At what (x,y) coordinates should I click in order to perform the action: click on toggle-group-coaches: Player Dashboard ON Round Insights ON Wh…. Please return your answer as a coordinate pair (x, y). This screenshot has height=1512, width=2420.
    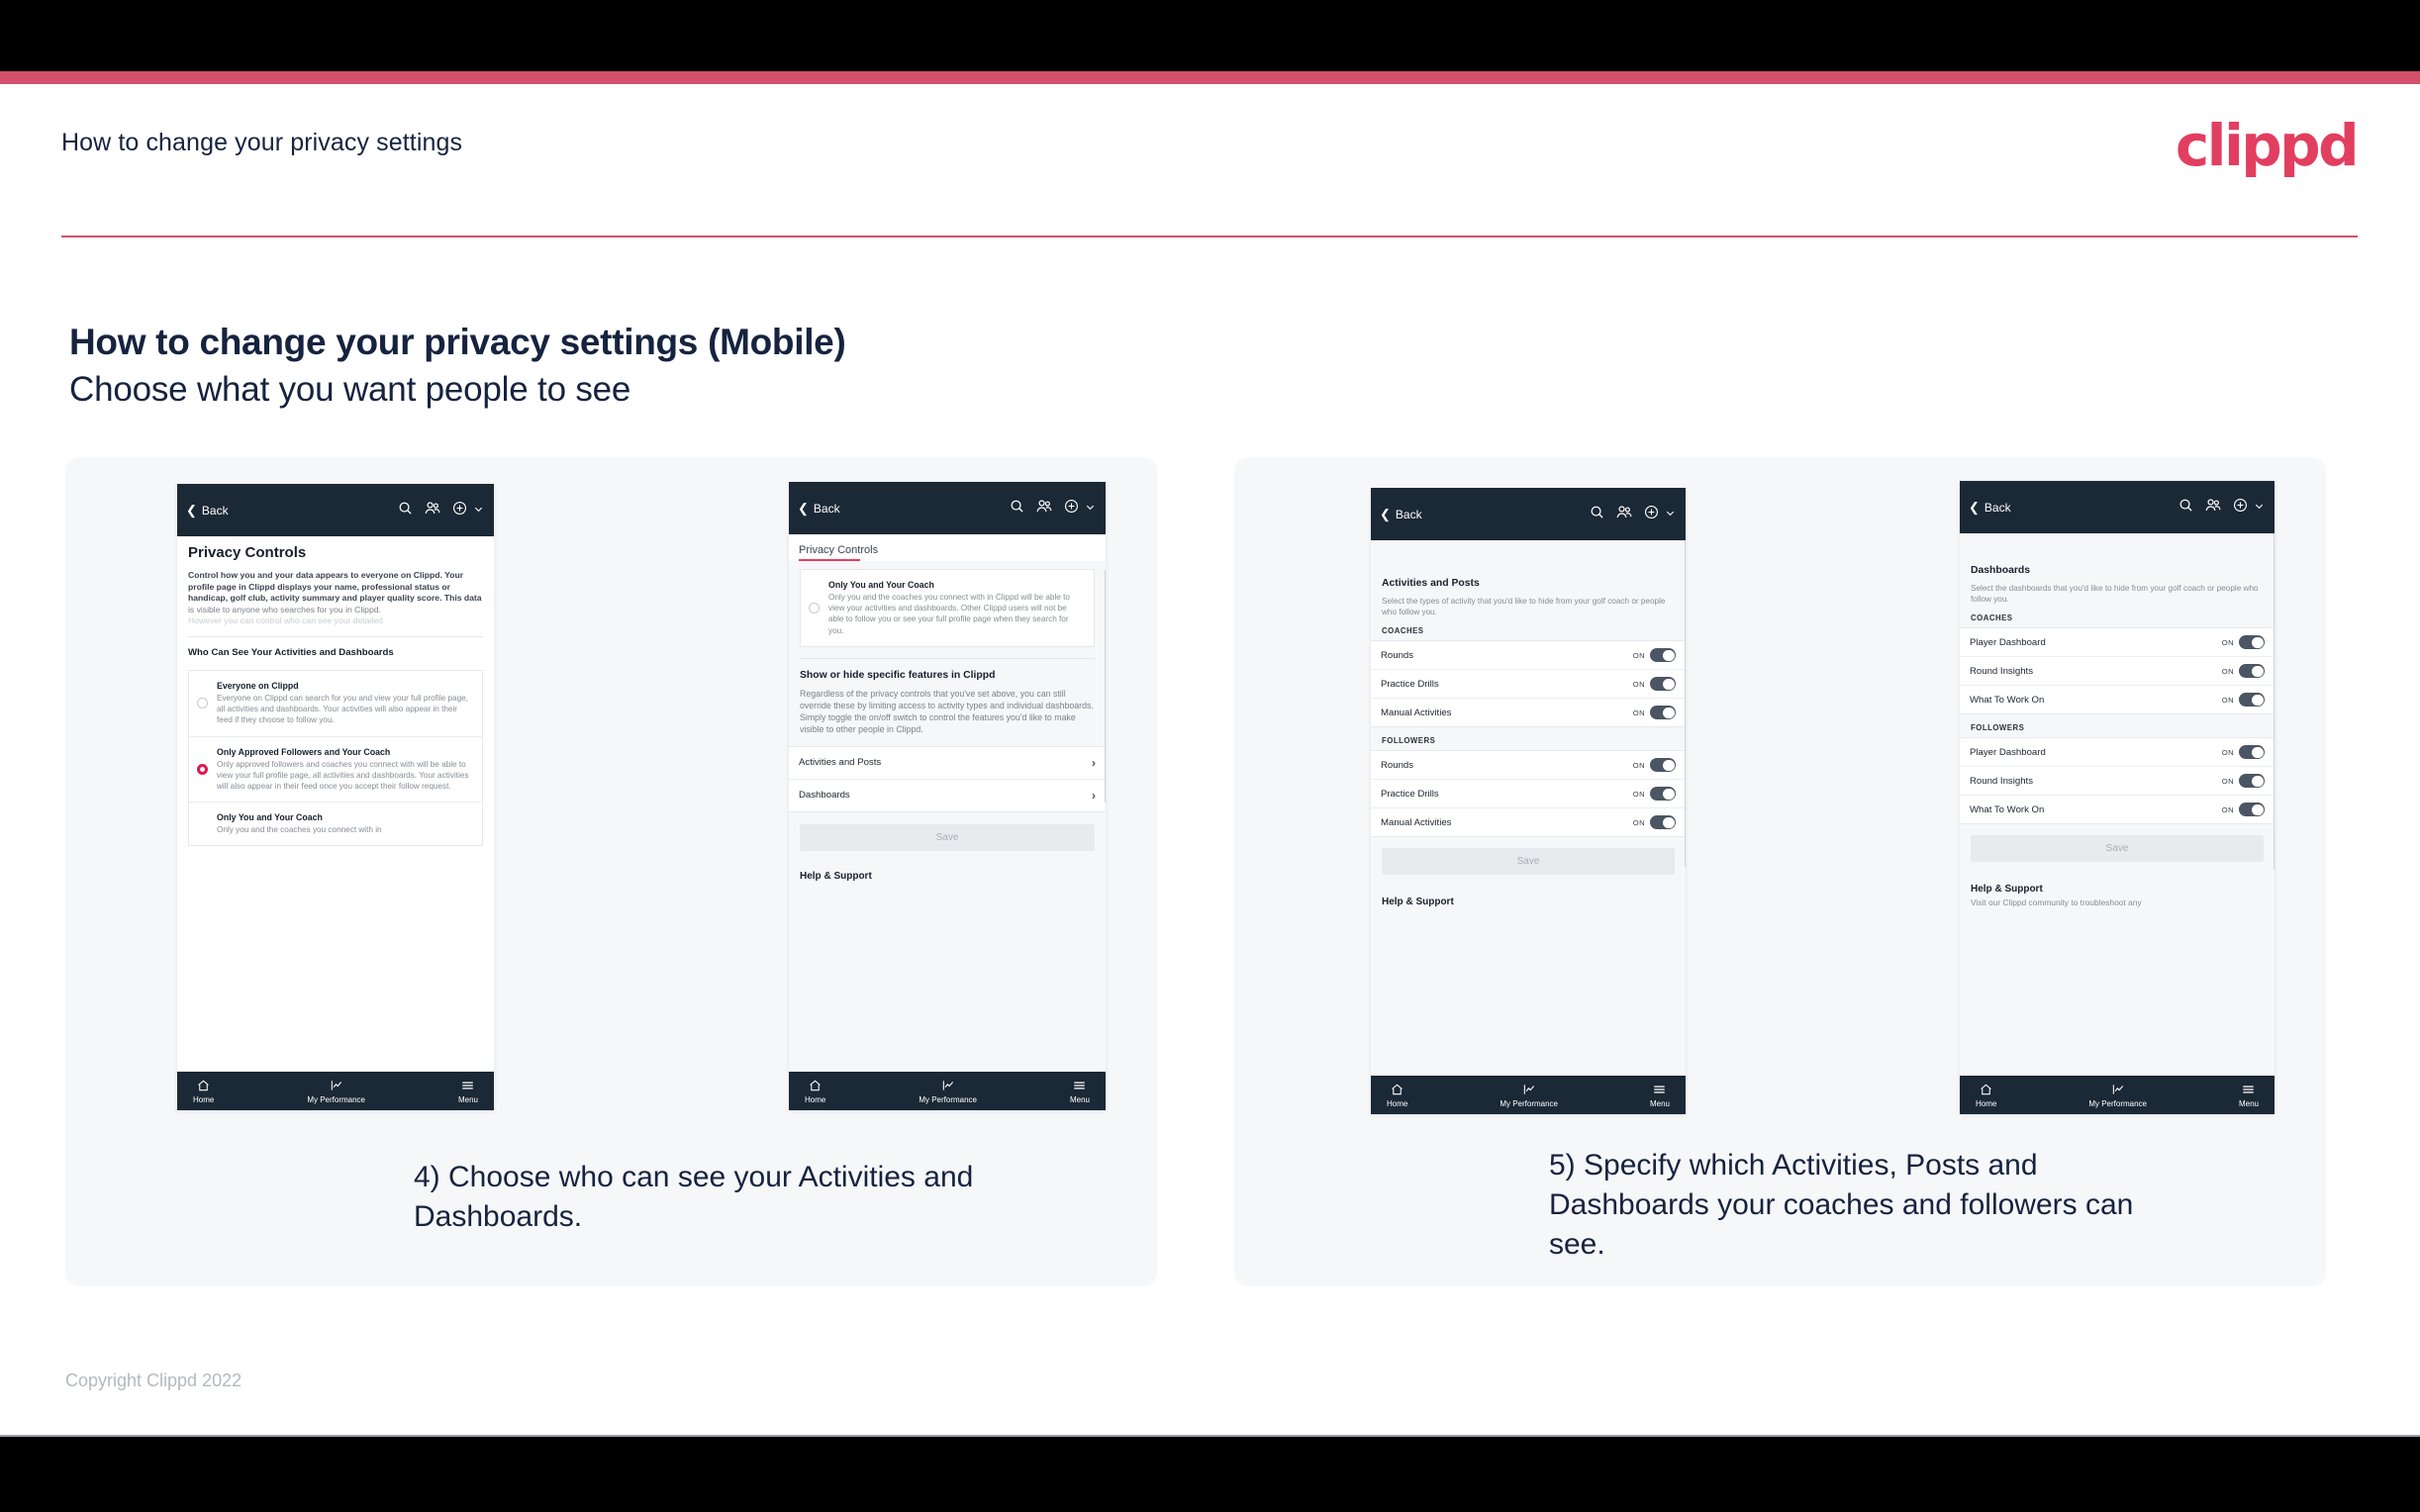
    Looking at the image, I should click on (2117, 671).